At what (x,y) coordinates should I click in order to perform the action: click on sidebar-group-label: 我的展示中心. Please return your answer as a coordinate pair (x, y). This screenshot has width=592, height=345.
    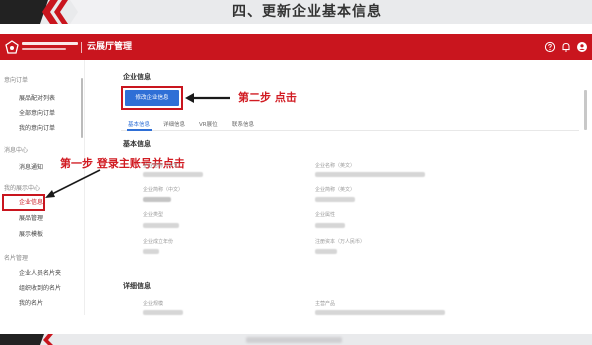
    Looking at the image, I should click on (22, 188).